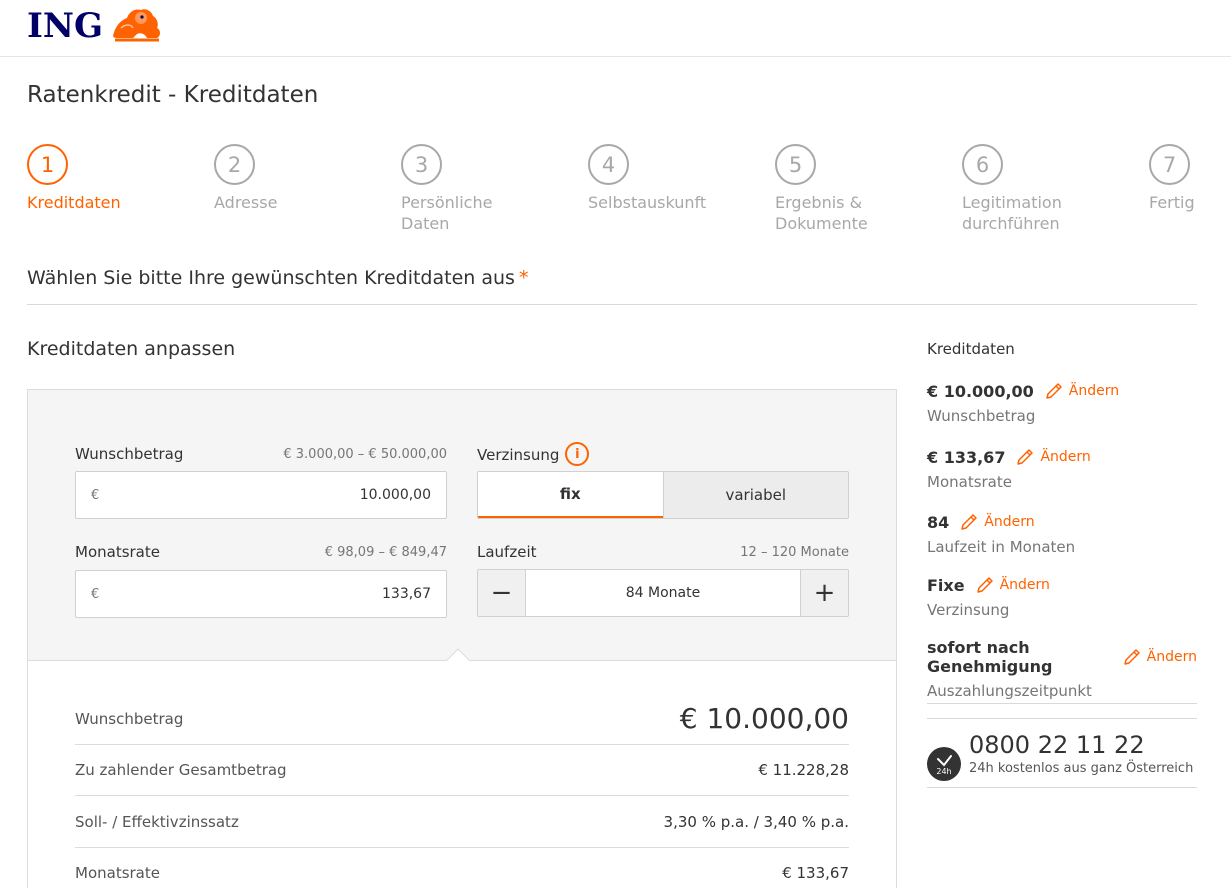 Image resolution: width=1231 pixels, height=888 pixels. Describe the element at coordinates (460, 668) in the screenshot. I see `notch-cover` at that location.